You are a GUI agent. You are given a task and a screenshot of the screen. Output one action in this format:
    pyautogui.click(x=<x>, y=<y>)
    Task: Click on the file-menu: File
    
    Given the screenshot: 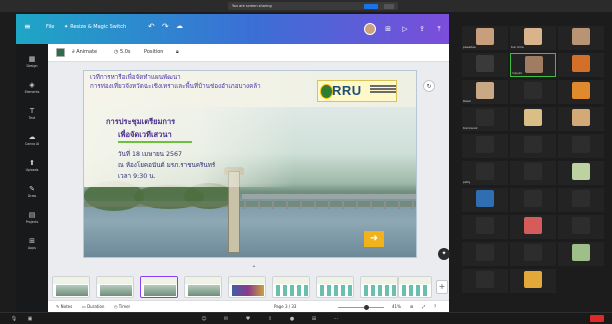 What is the action you would take?
    pyautogui.click(x=50, y=27)
    